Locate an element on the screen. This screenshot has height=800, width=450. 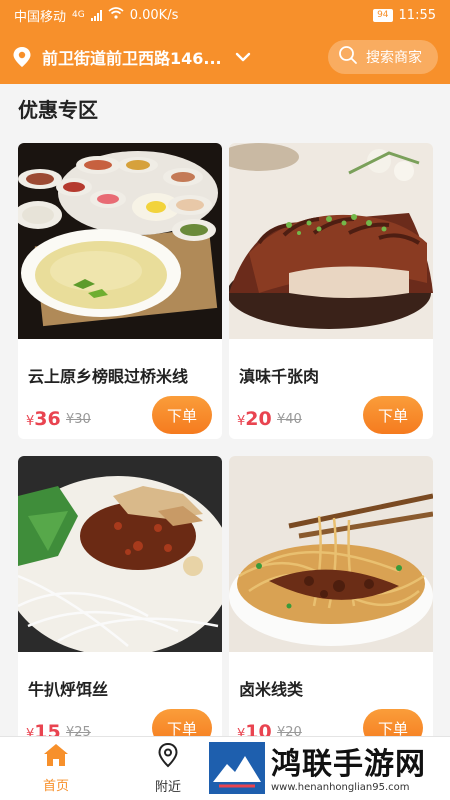
search-button: 搜索商家 is located at coordinates (383, 57).